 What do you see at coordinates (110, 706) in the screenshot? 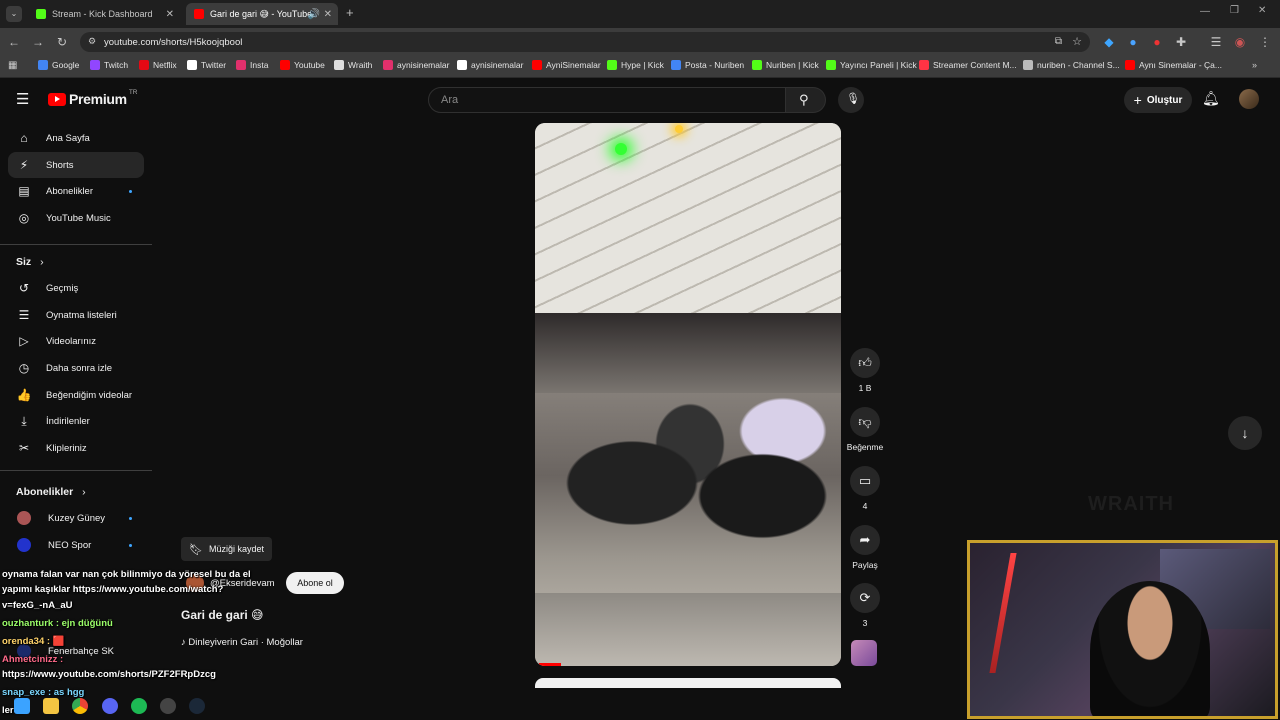
I see `discord-icon` at bounding box center [110, 706].